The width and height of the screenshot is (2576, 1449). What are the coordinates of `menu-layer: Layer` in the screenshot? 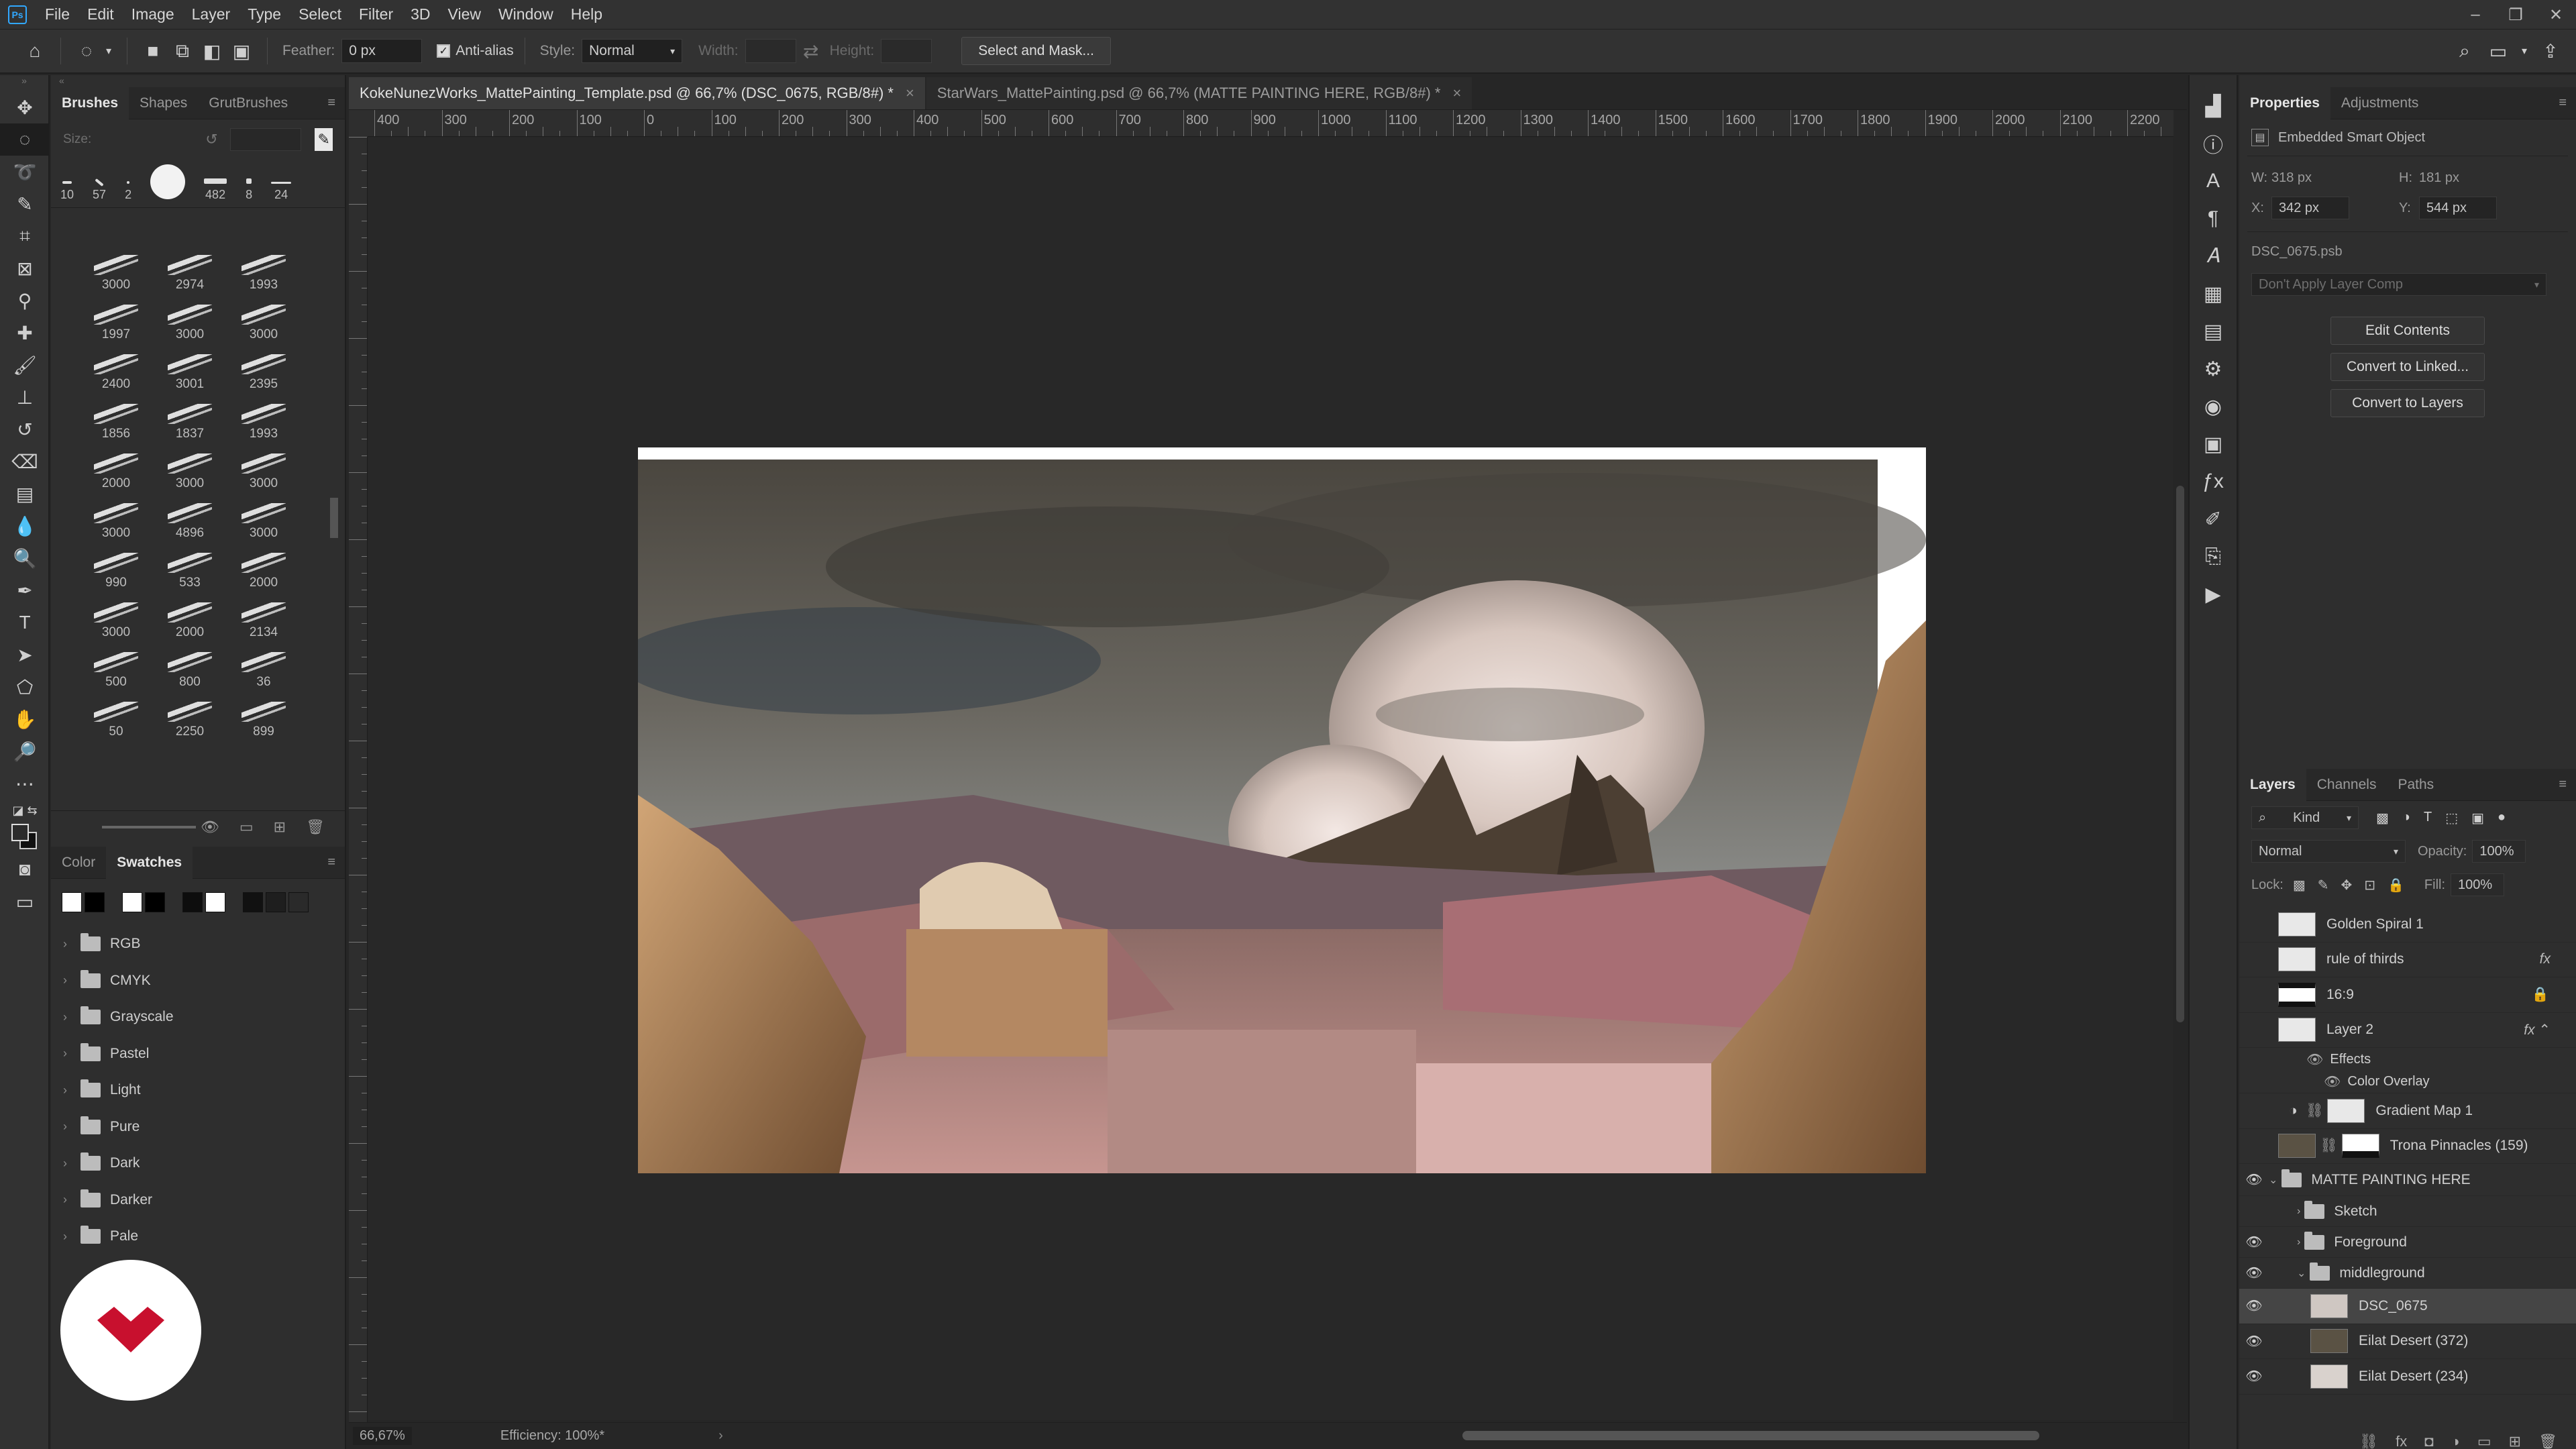 It's located at (211, 14).